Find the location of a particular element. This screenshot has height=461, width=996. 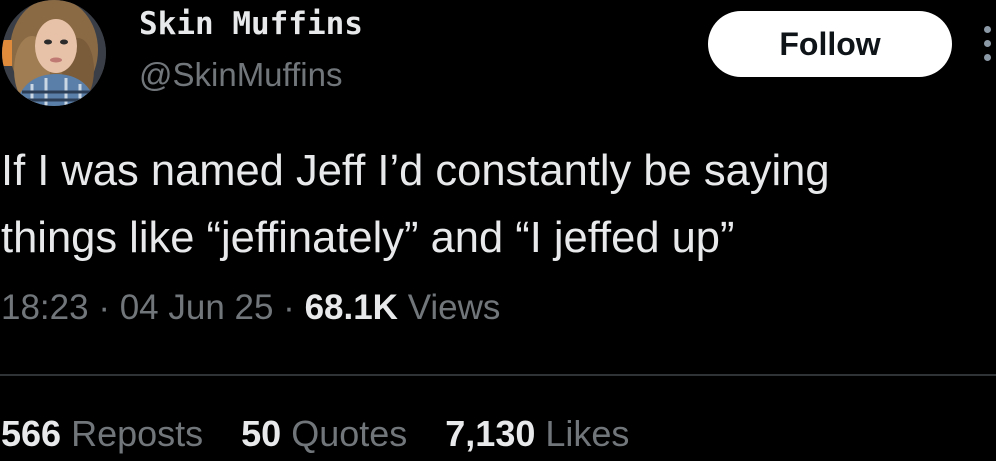

likes-stat: 7,130 Likes is located at coordinates (537, 434).